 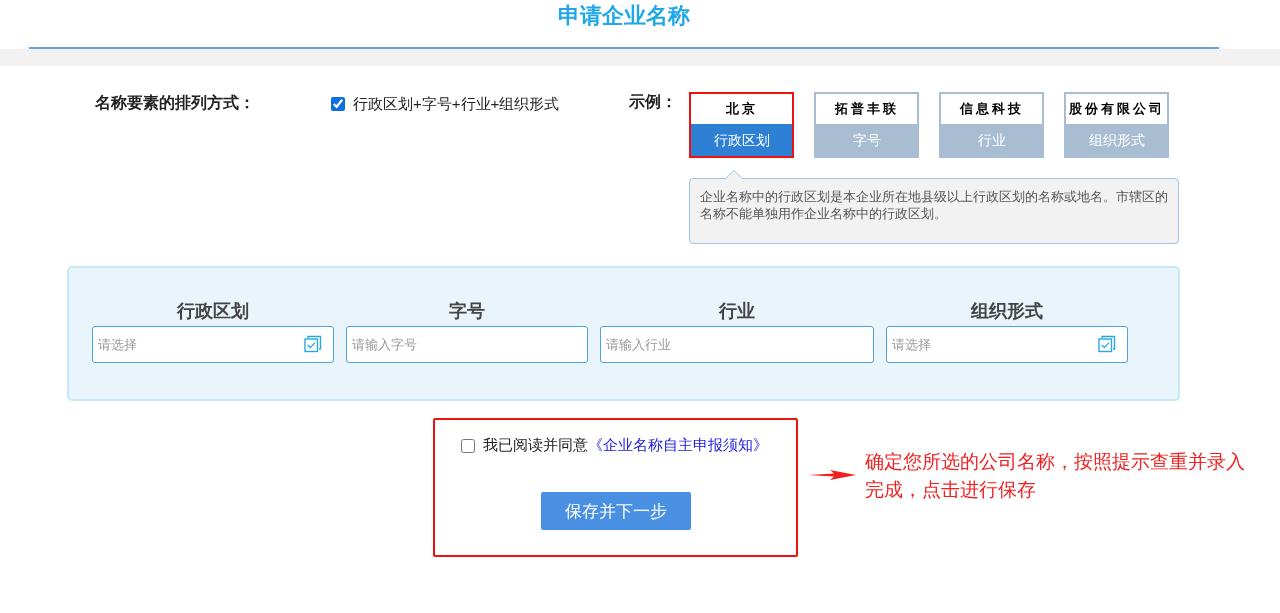 I want to click on arrangement-label: 名称要素的排列方式：, so click(x=175, y=103).